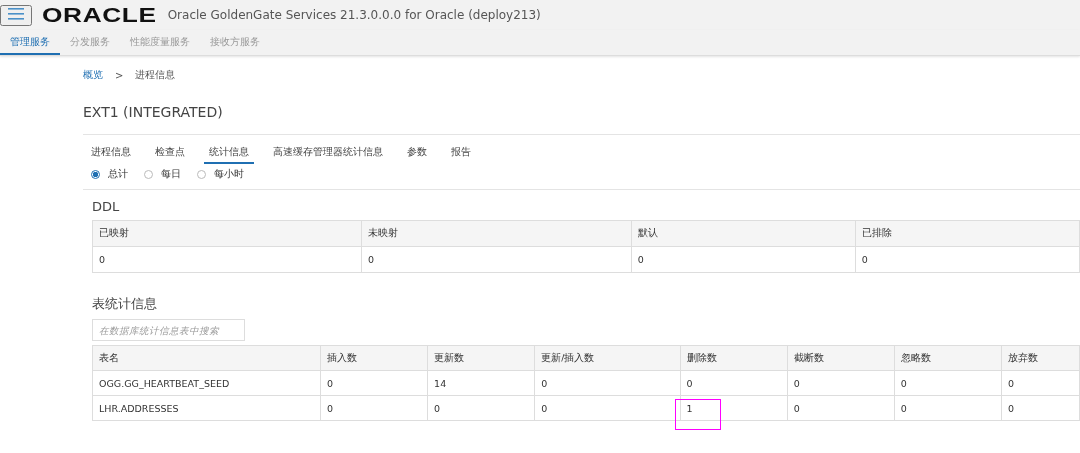 This screenshot has width=1080, height=453. What do you see at coordinates (99, 15) in the screenshot?
I see `logo: ORACLE` at bounding box center [99, 15].